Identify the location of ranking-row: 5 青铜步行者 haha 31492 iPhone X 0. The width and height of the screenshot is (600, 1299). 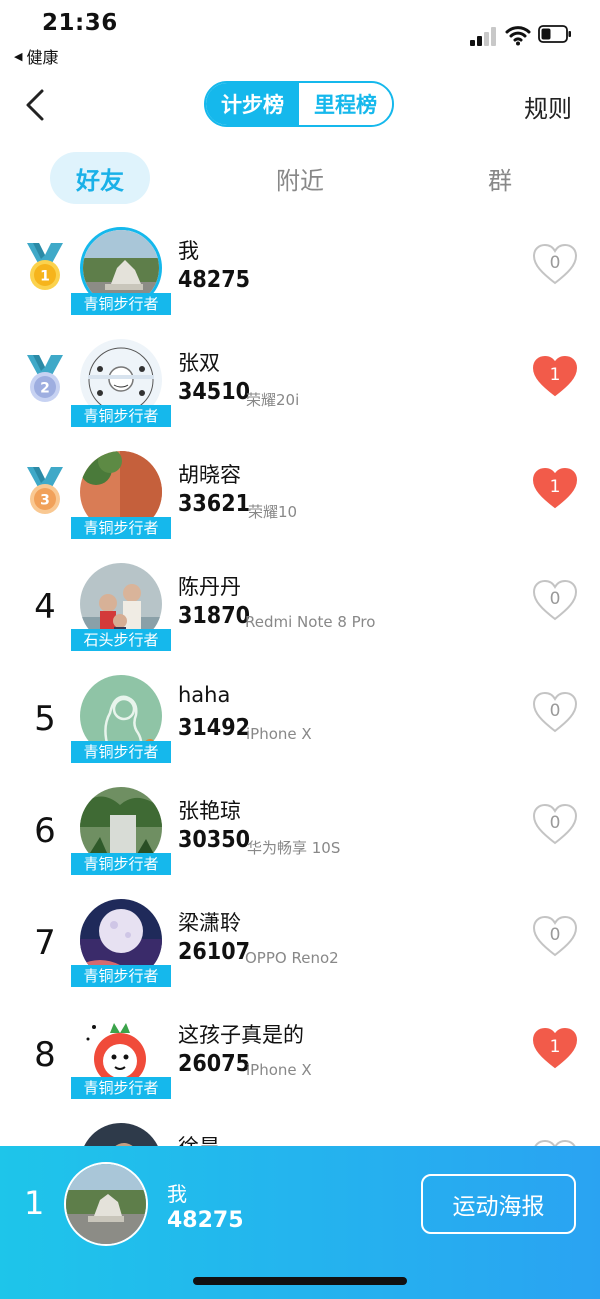
(300, 731).